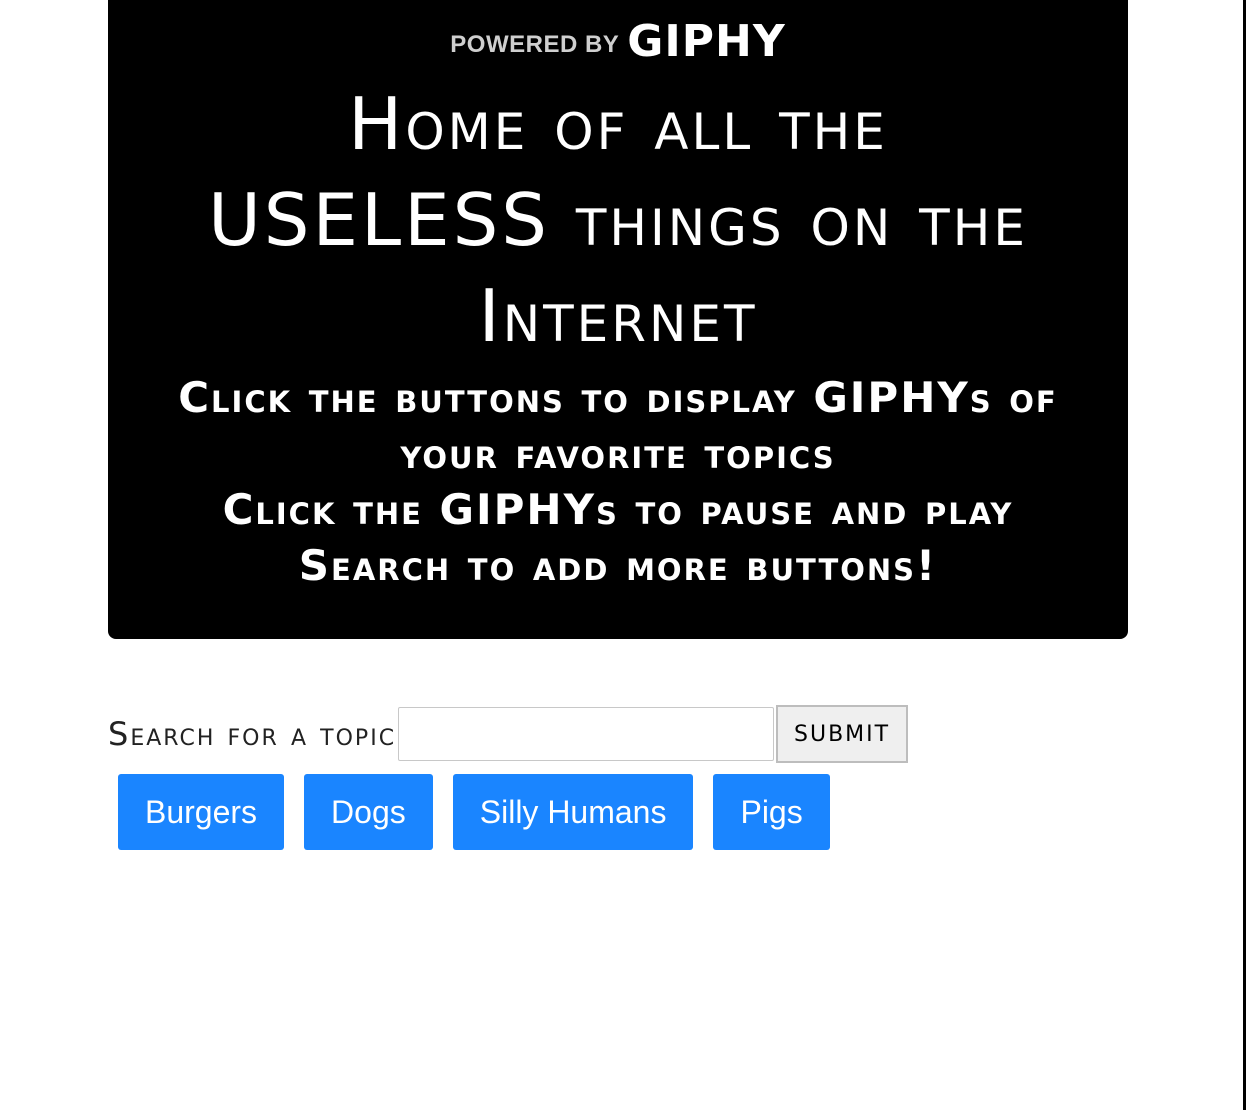  Describe the element at coordinates (368, 812) in the screenshot. I see `topic-button-dogs: Dogs` at that location.